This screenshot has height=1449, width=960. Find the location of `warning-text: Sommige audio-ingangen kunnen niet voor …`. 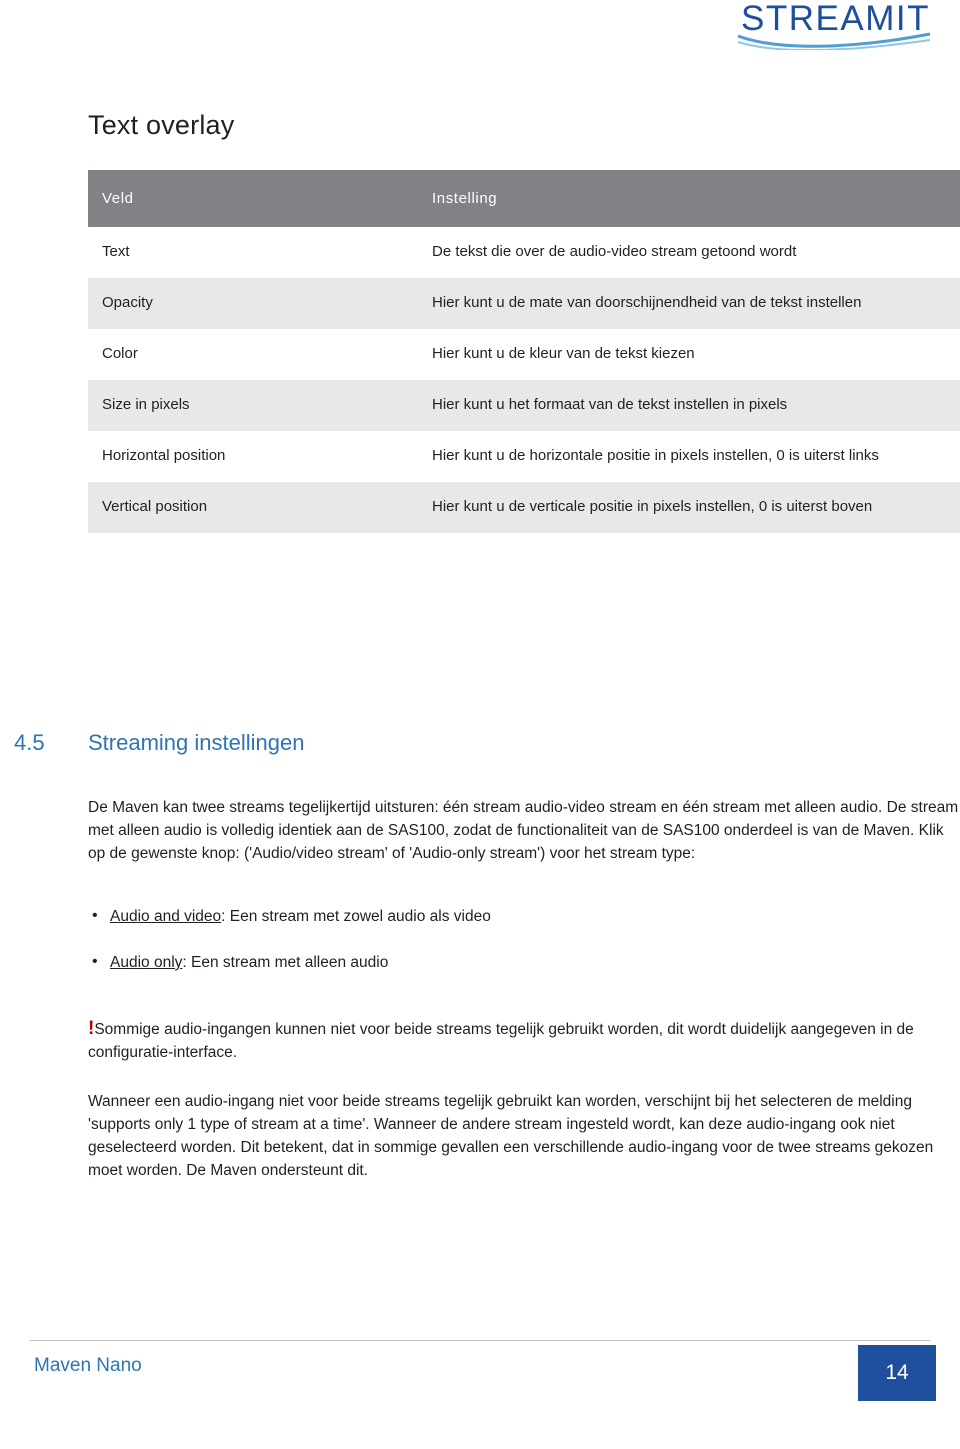

warning-text: Sommige audio-ingangen kunnen niet voor … is located at coordinates (501, 1041).